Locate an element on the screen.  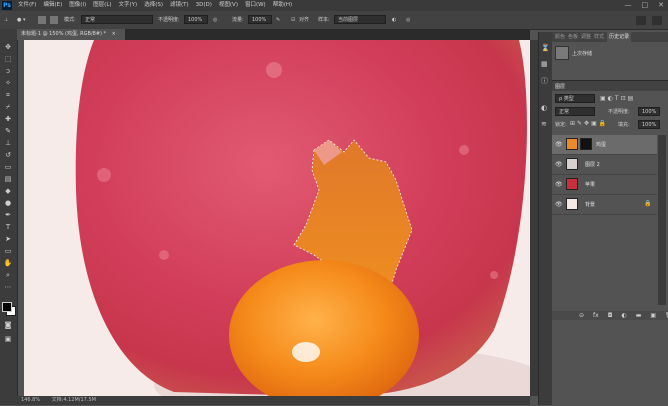
mode-select: 正常 is located at coordinates (117, 19).